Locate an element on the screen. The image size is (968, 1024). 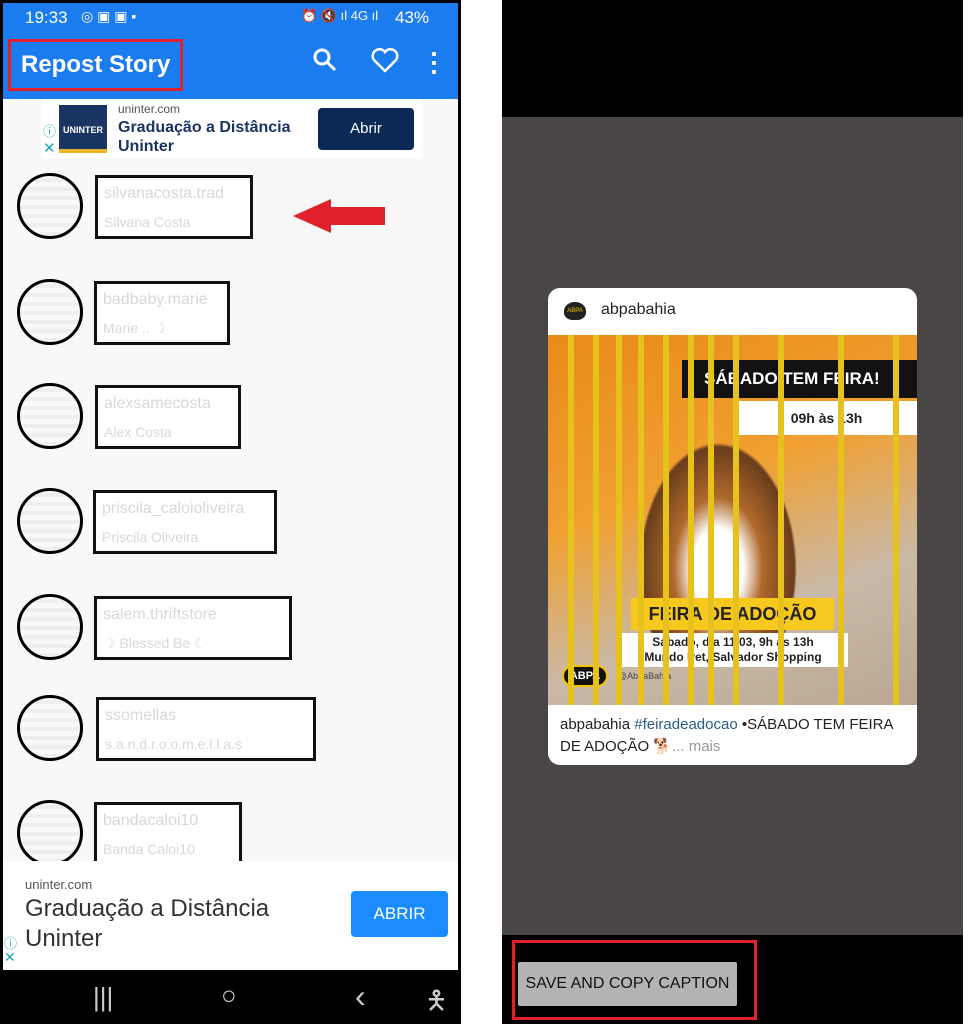
user-list-item: alexsamecosta Alex Costa is located at coordinates (230, 433).